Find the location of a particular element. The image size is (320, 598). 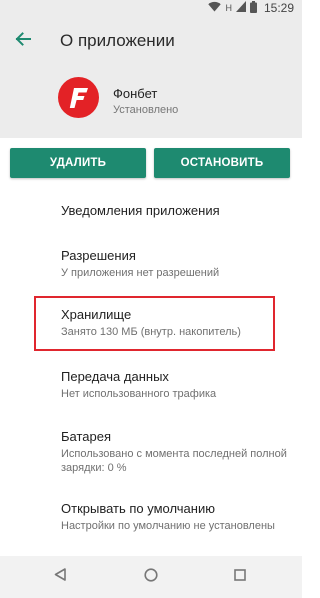

app-name: Фонбет is located at coordinates (135, 93).